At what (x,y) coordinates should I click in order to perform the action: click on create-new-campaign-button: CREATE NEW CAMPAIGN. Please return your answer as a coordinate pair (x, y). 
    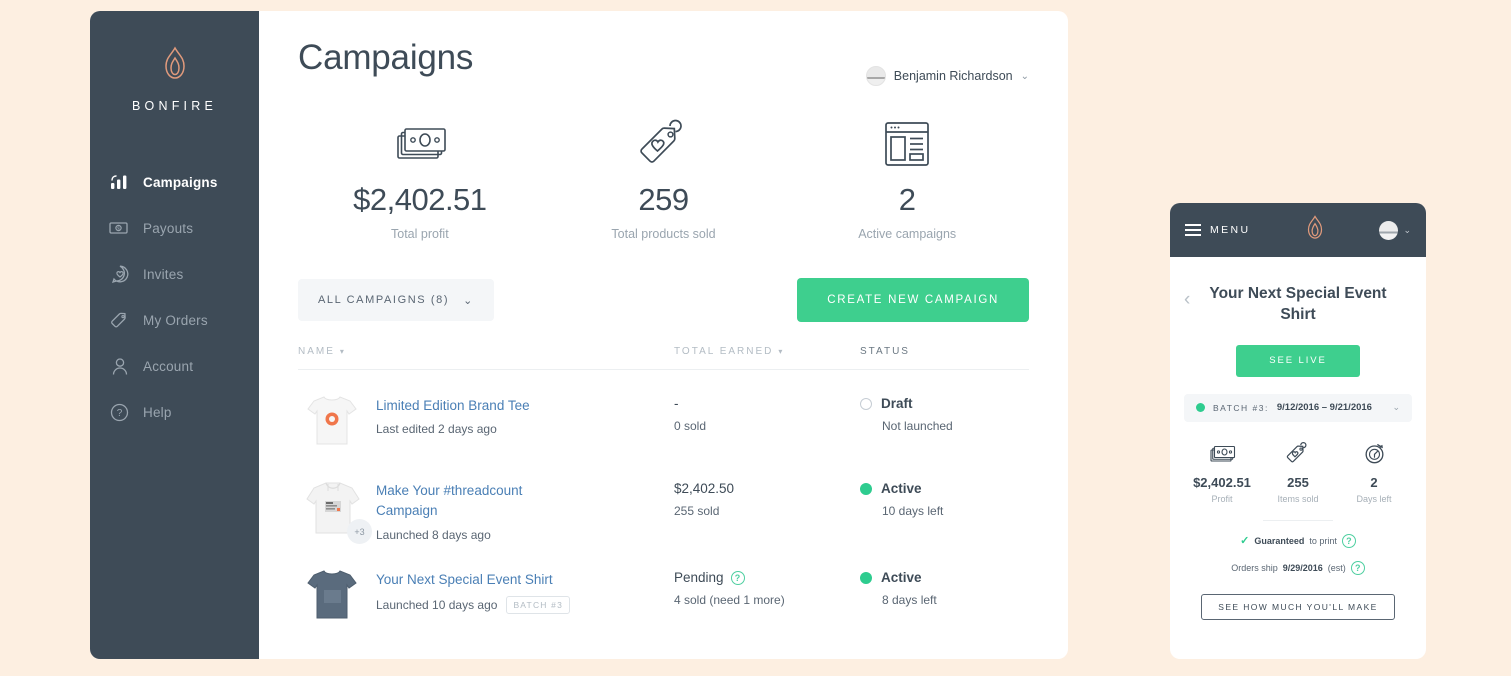
    Looking at the image, I should click on (913, 300).